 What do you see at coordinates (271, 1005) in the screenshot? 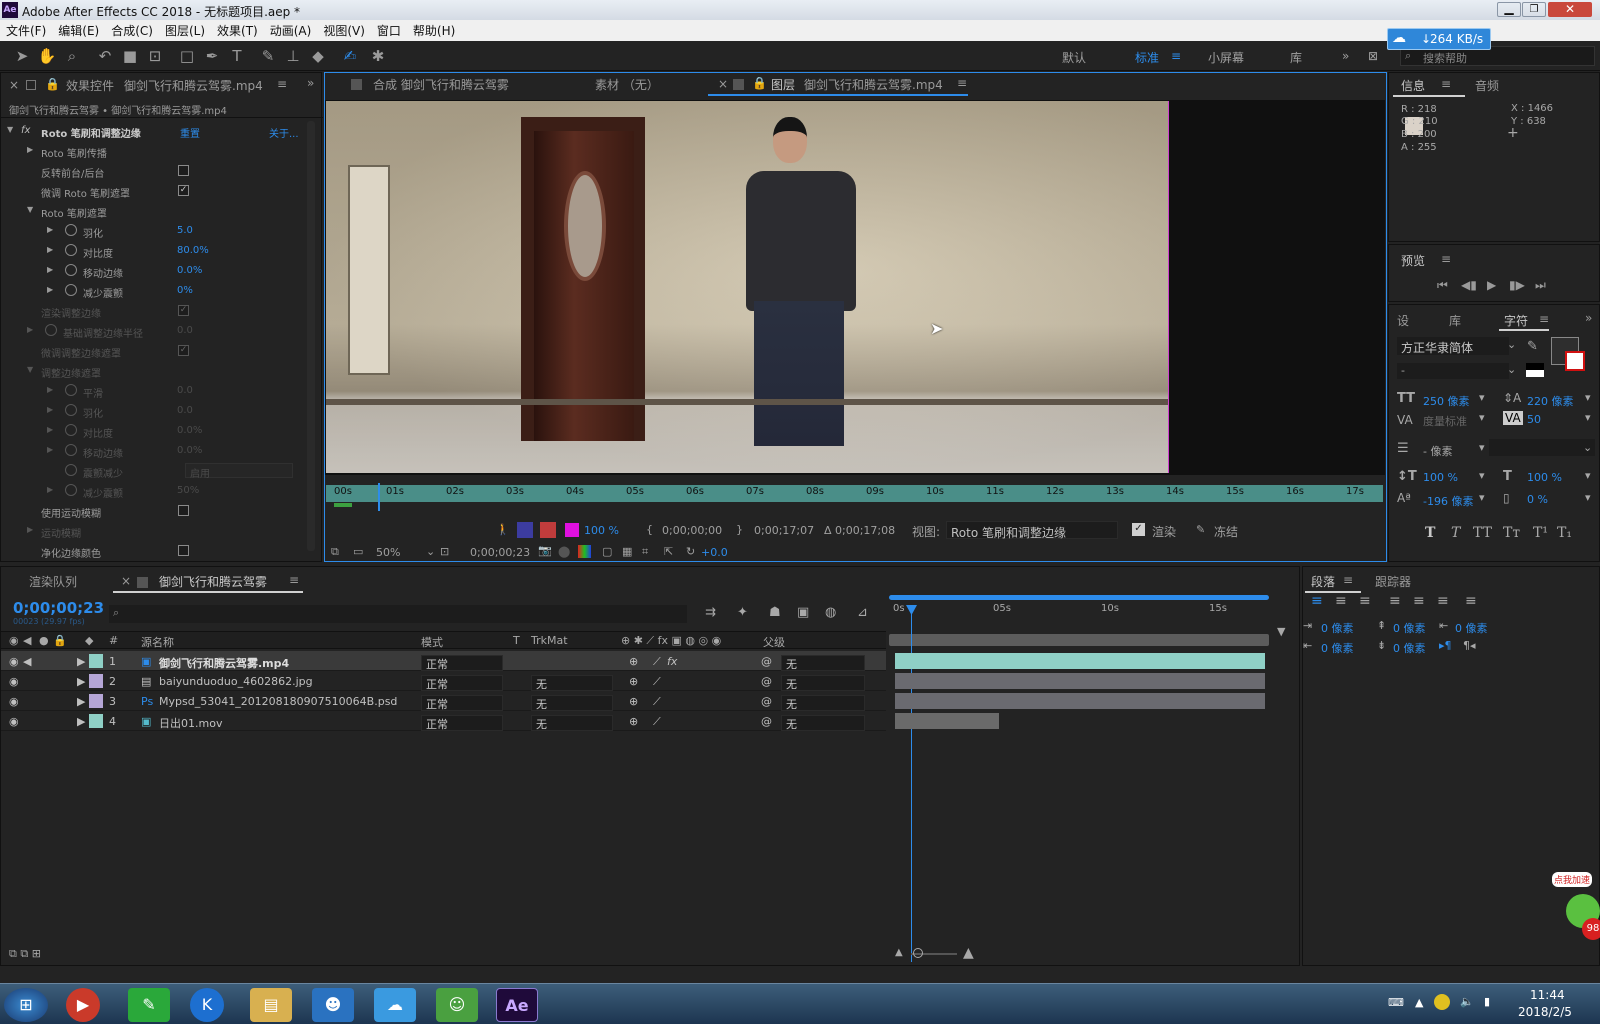
I see `file-explorer-icon: ▤` at bounding box center [271, 1005].